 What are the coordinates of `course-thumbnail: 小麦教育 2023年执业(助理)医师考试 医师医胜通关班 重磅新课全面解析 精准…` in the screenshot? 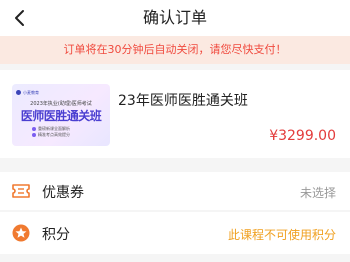 It's located at (61, 115).